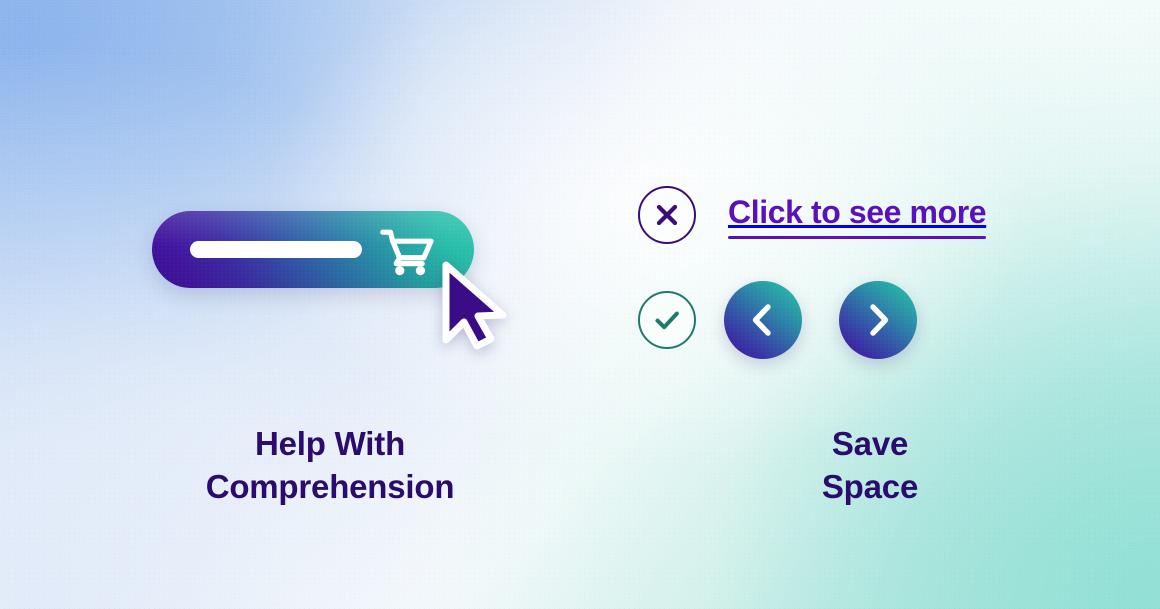  I want to click on prev-button, so click(763, 320).